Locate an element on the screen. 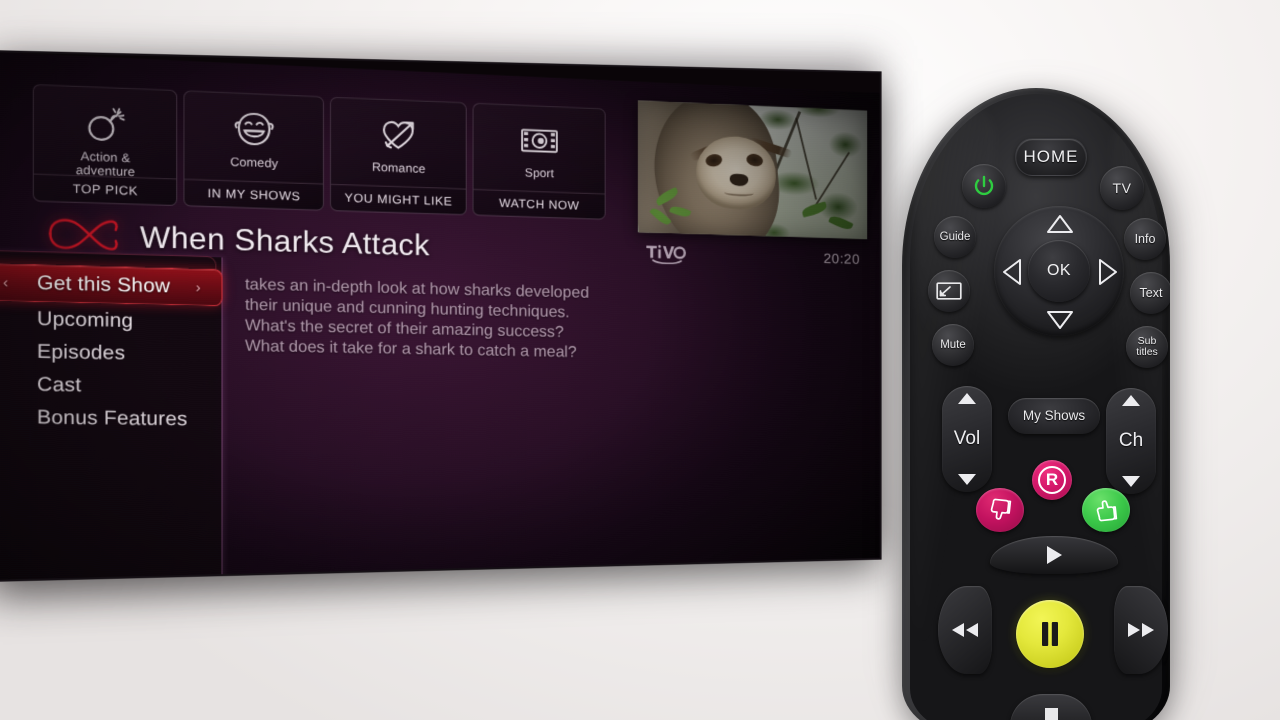 This screenshot has width=1280, height=720. thumbs-up-icon is located at coordinates (1107, 511).